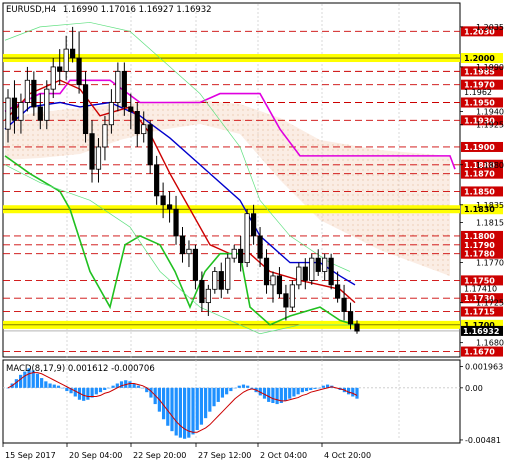 This screenshot has width=506, height=466. I want to click on symbol-label: EURUSD,H4, so click(31, 10).